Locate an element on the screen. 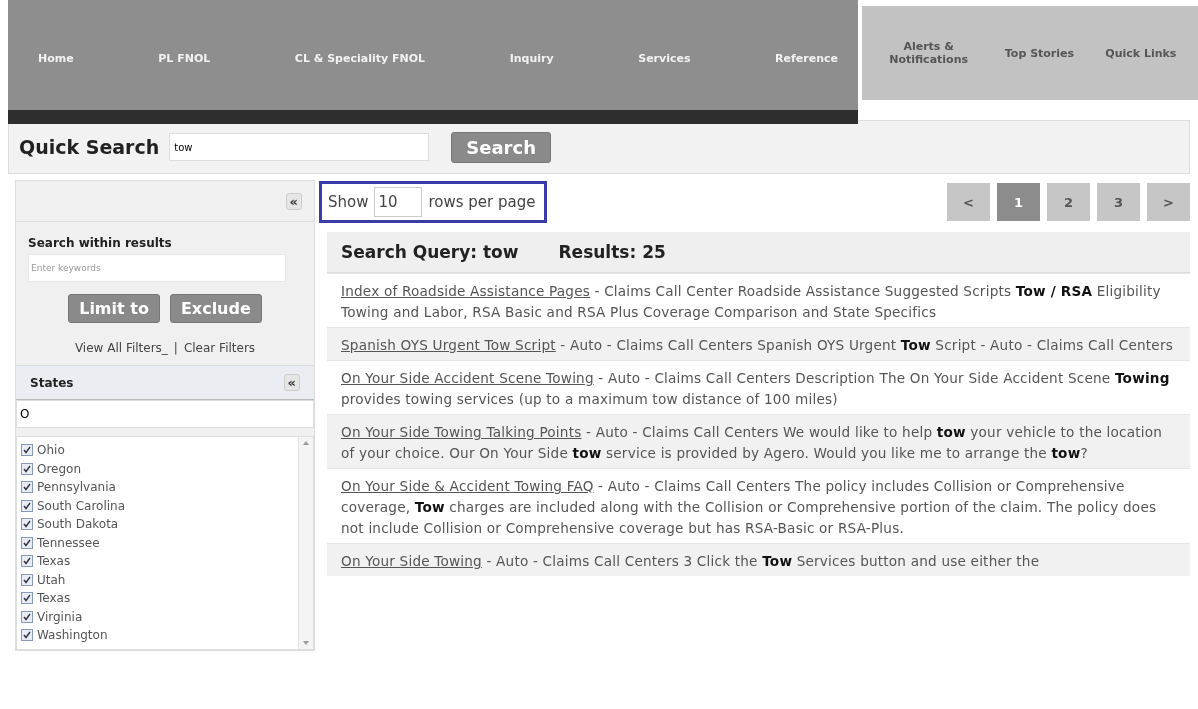 The height and width of the screenshot is (709, 1198). keyword-field: Enter keywords is located at coordinates (157, 268).